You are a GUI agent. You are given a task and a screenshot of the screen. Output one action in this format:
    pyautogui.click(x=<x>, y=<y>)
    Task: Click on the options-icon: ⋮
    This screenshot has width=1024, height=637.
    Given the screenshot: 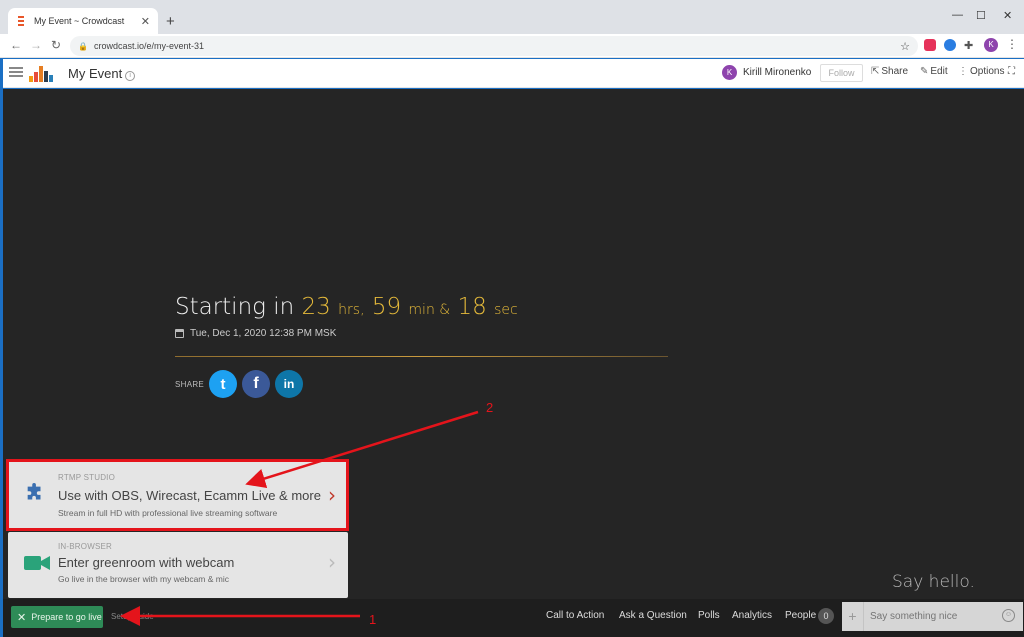 What is the action you would take?
    pyautogui.click(x=963, y=71)
    